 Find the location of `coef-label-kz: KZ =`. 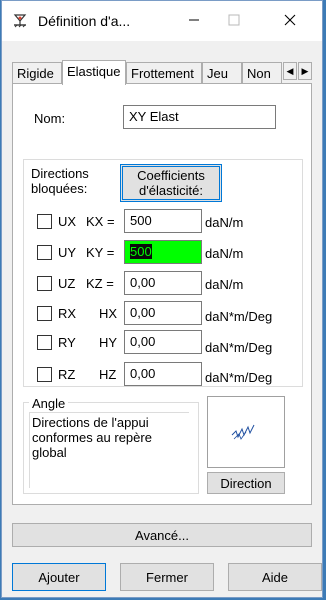

coef-label-kz: KZ = is located at coordinates (100, 283).